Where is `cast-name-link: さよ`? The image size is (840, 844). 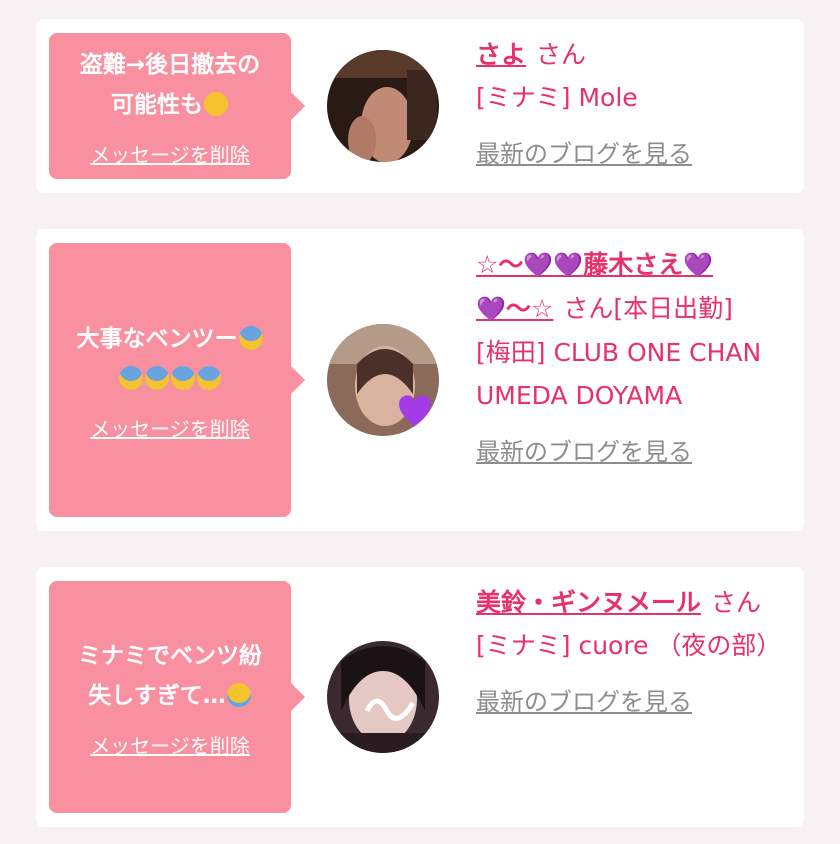
cast-name-link: さよ is located at coordinates (501, 54).